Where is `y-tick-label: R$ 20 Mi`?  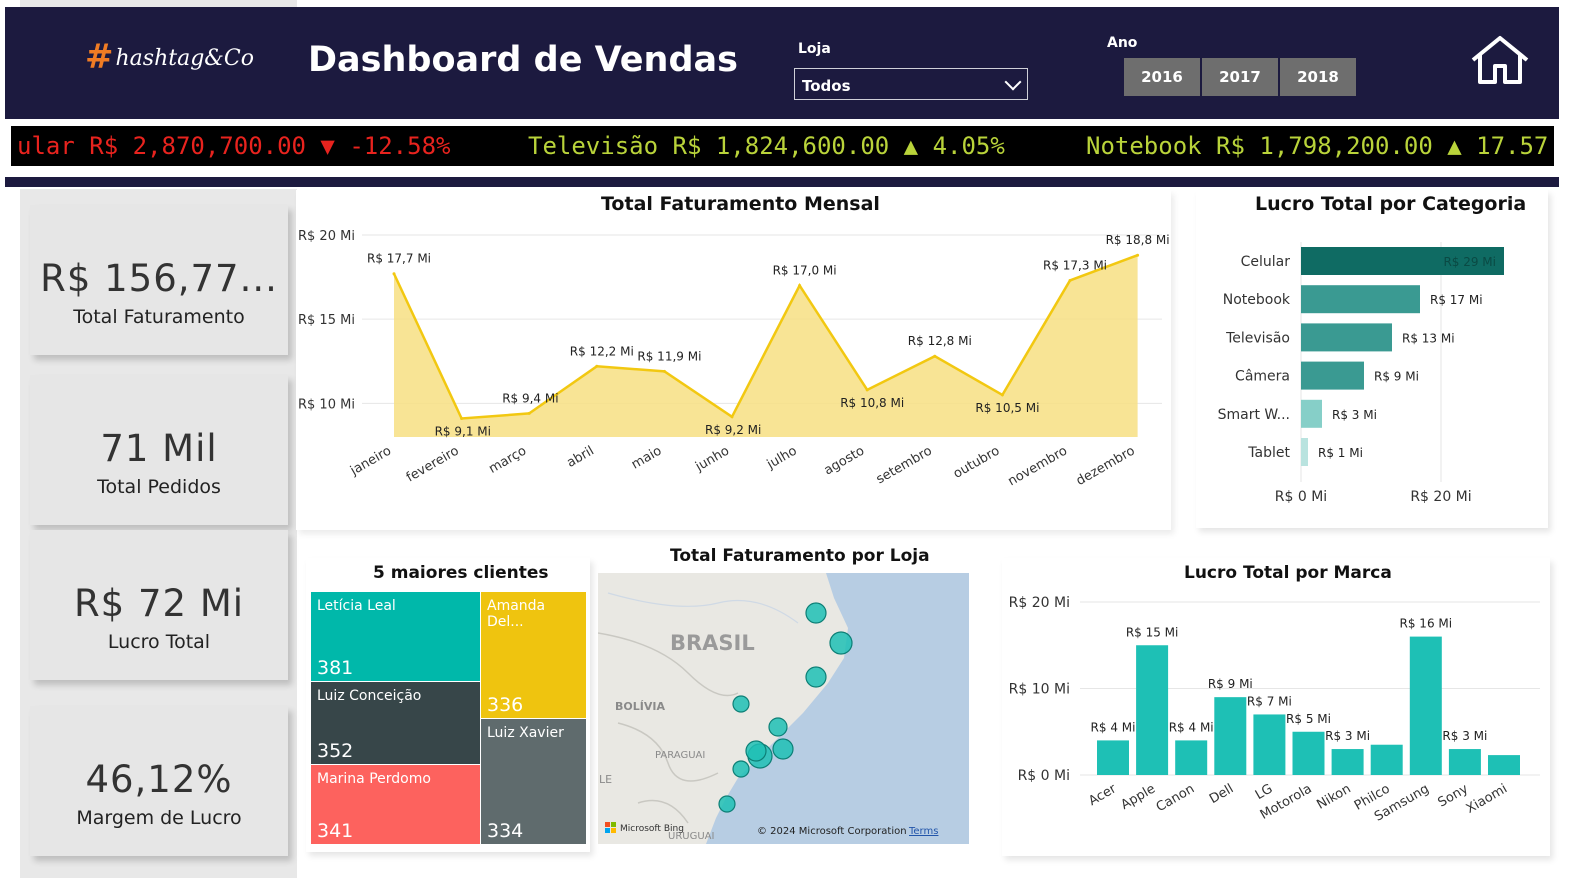
y-tick-label: R$ 20 Mi is located at coordinates (1039, 603).